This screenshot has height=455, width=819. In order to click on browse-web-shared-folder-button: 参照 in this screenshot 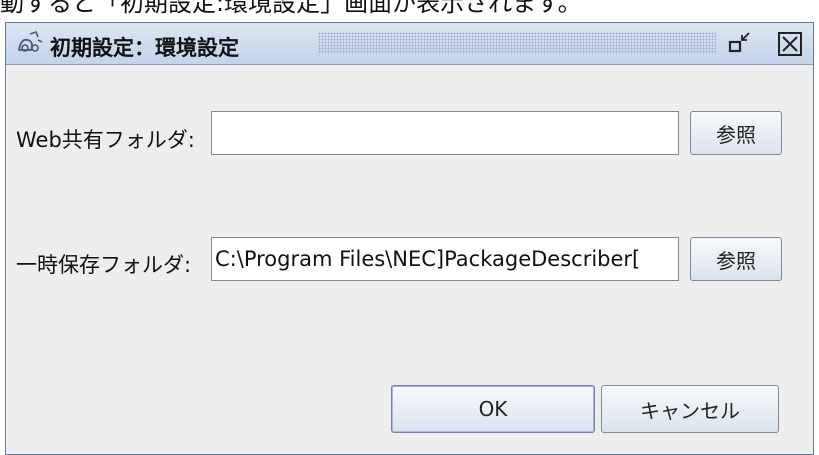, I will do `click(736, 133)`.